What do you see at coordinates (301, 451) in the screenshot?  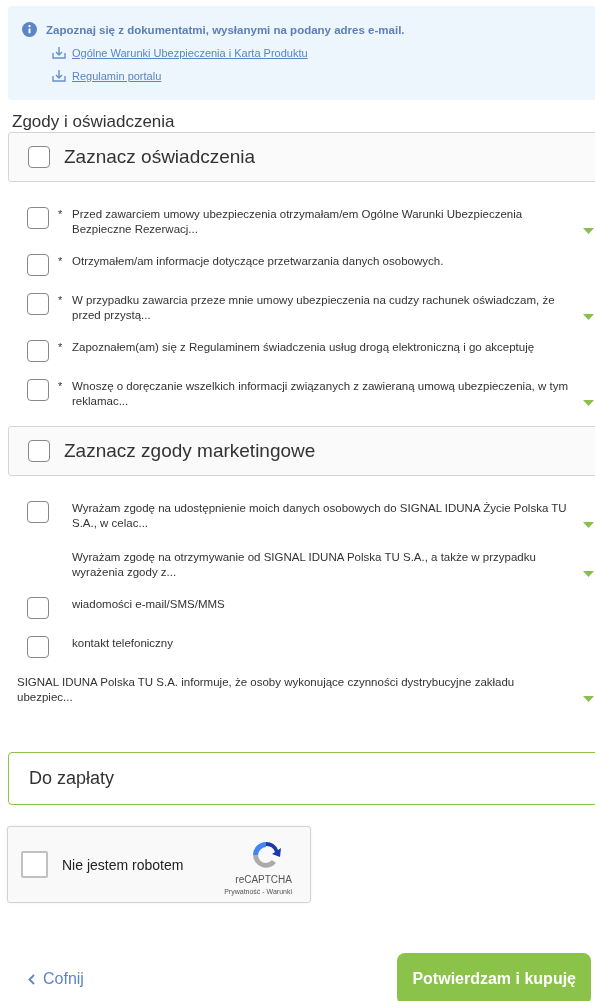 I see `group-header: Zaznacz zgody marketingowe` at bounding box center [301, 451].